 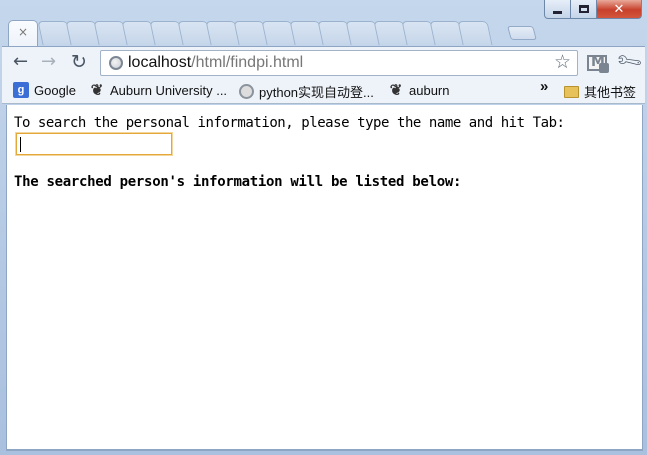 What do you see at coordinates (21, 90) in the screenshot?
I see `google-icon: g` at bounding box center [21, 90].